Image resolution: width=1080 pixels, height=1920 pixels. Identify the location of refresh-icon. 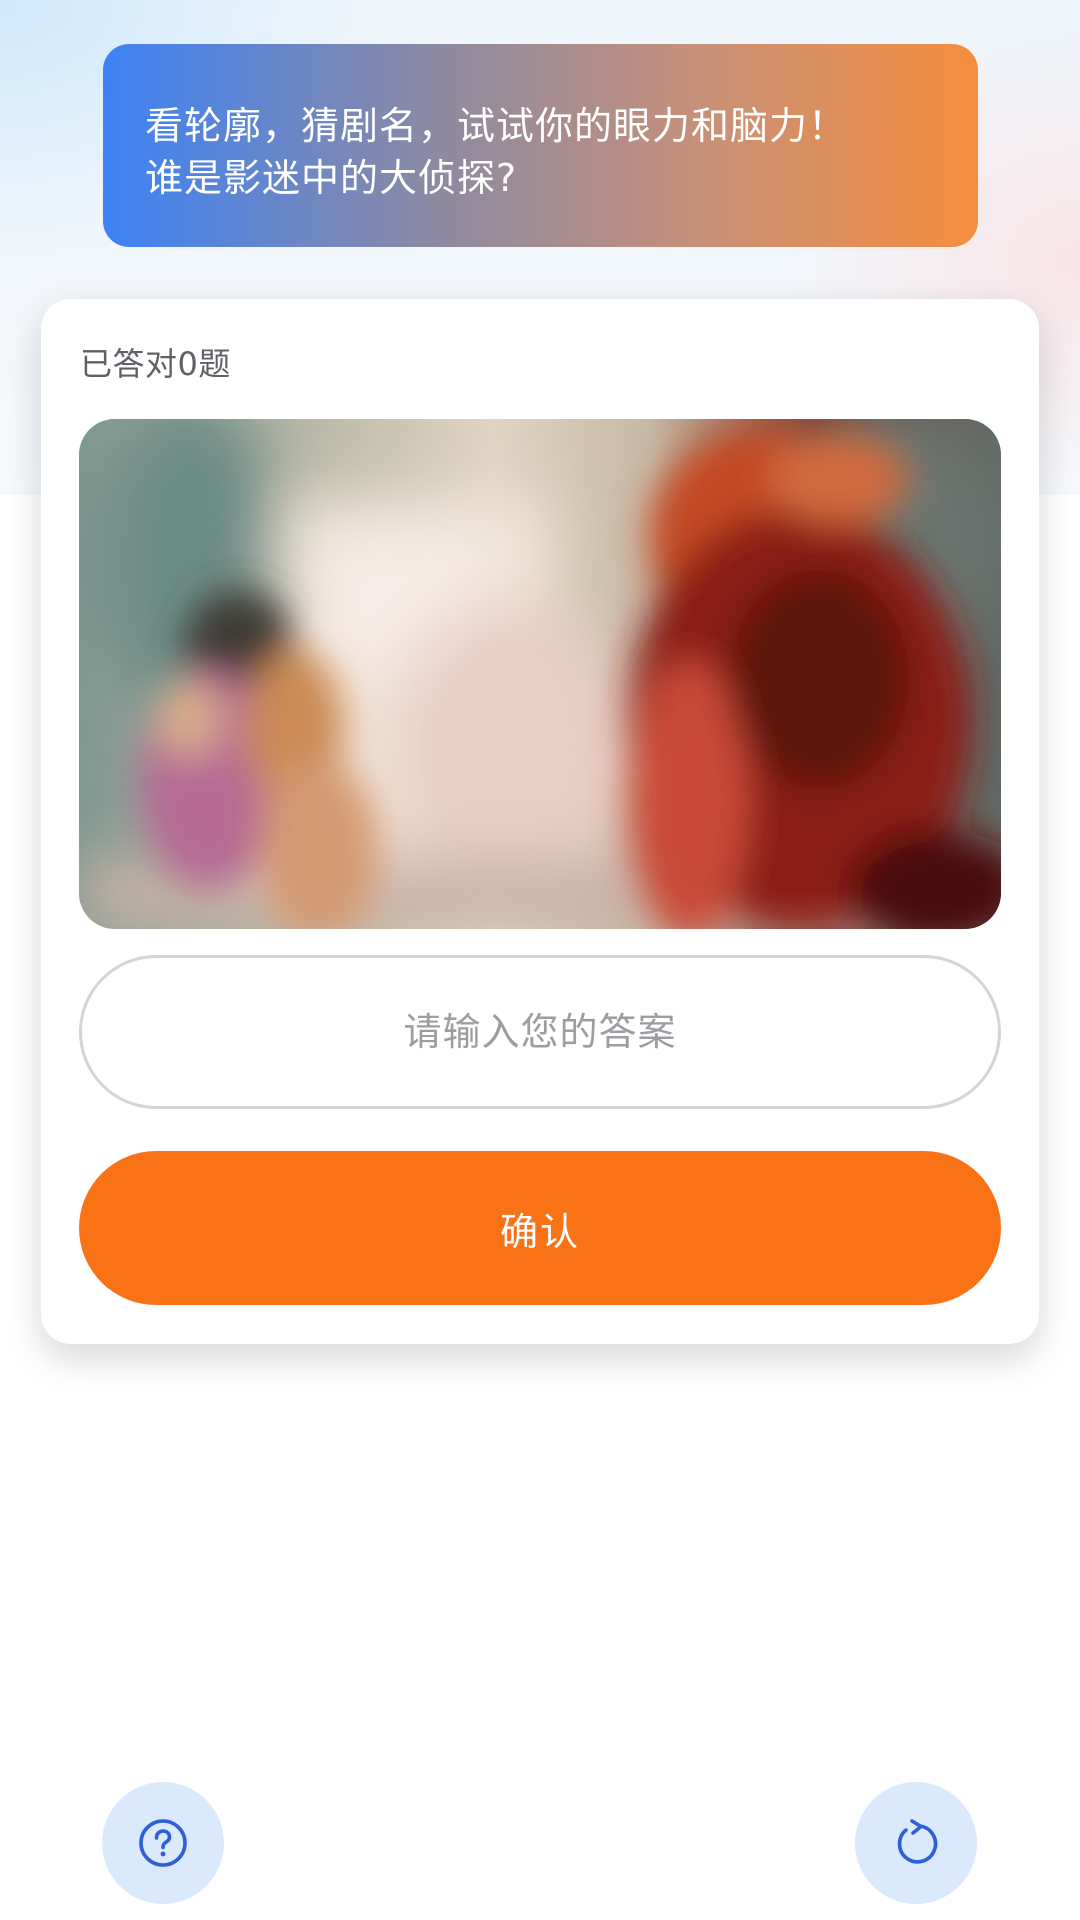
(917, 1841).